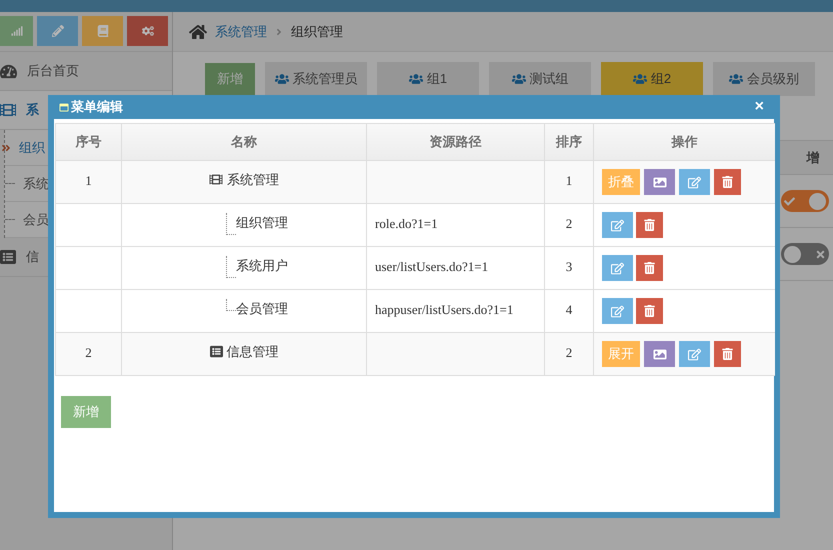 Image resolution: width=833 pixels, height=550 pixels. Describe the element at coordinates (652, 79) in the screenshot. I see `group-tab: 组2` at that location.